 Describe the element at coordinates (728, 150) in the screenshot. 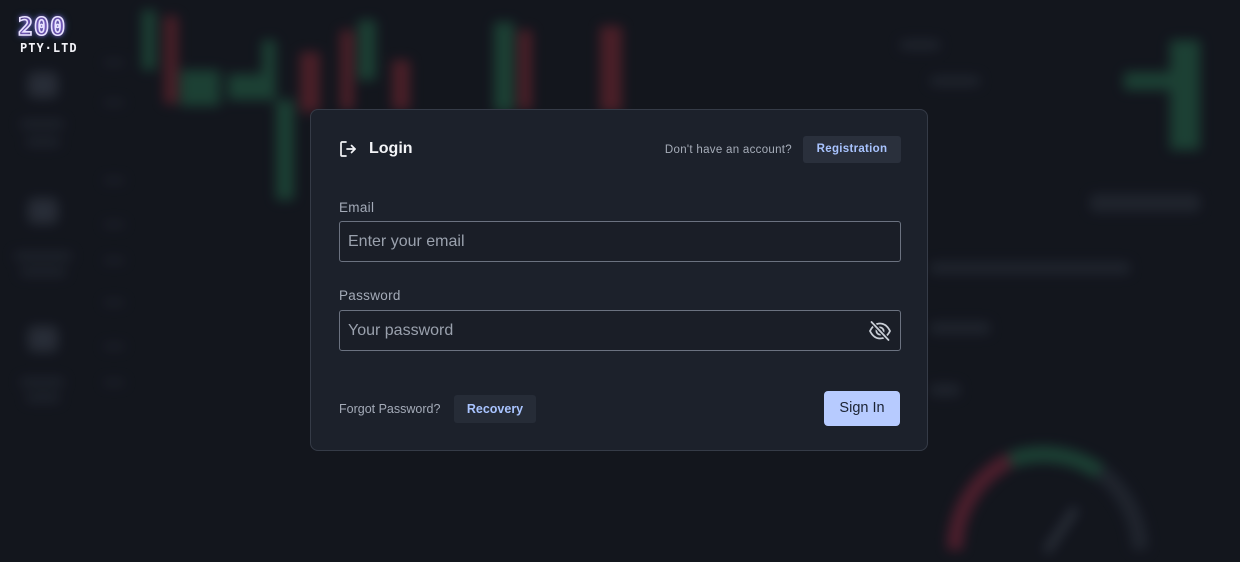

I see `no-account-text: Don't have an account?` at that location.